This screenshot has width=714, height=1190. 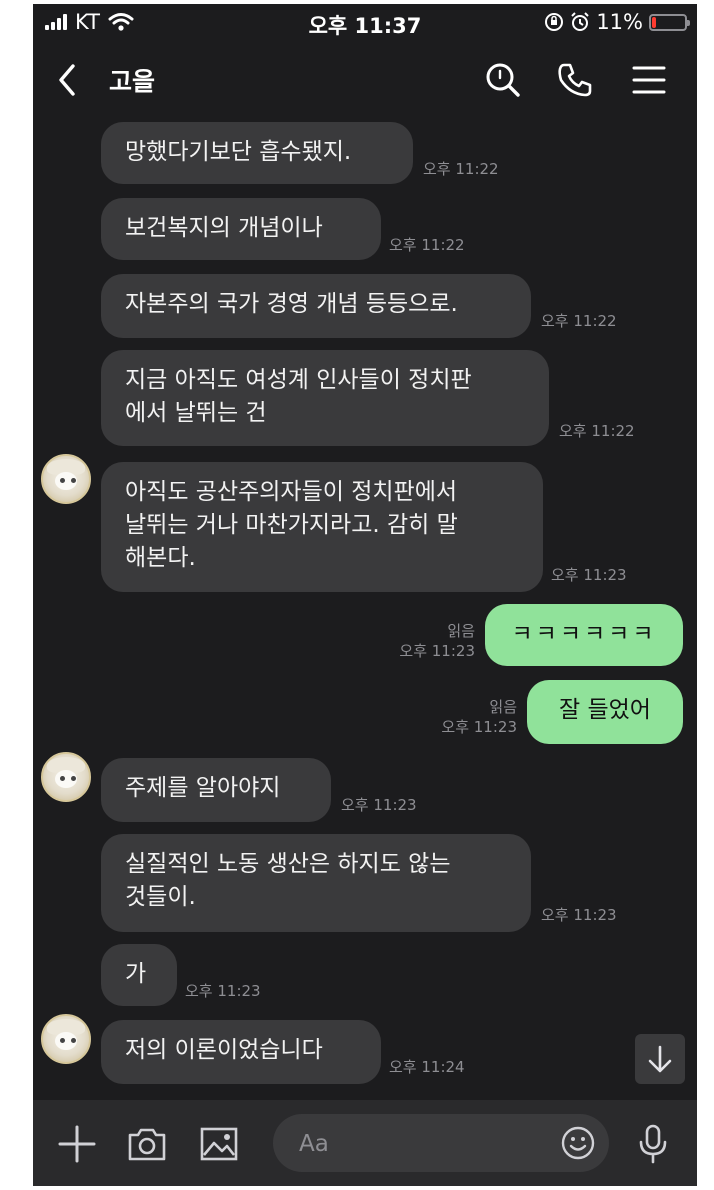 I want to click on message-bubble: 실질적인 노동 생산은 하지도 않는 것들이., so click(x=316, y=883).